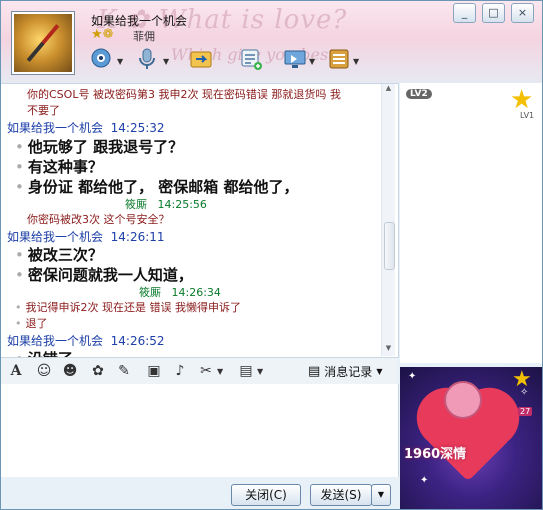  I want to click on message-history-button: ▤ 消息记录 ▼, so click(345, 371).